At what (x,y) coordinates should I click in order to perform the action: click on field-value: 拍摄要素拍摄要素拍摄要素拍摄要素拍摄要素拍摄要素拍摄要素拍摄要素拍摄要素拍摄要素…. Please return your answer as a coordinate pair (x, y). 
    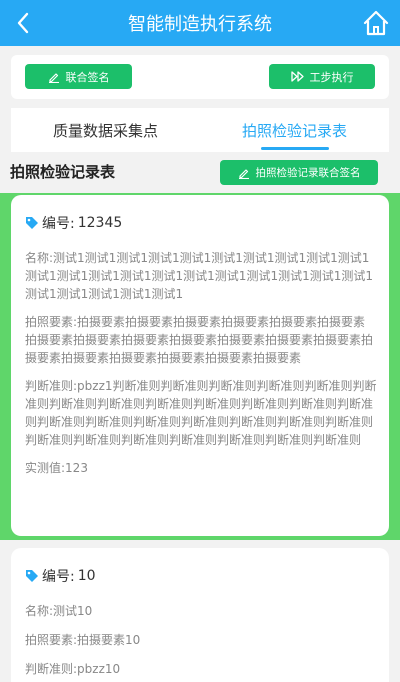
    Looking at the image, I should click on (199, 340).